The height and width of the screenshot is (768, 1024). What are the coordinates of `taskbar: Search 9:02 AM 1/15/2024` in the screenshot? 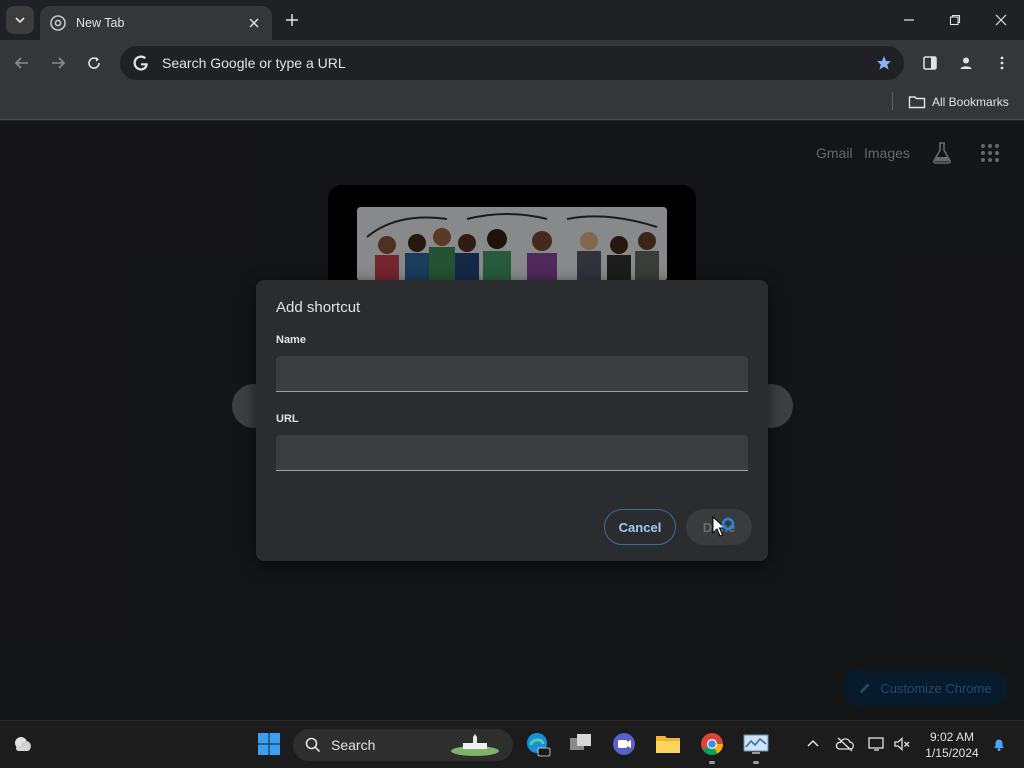 It's located at (512, 744).